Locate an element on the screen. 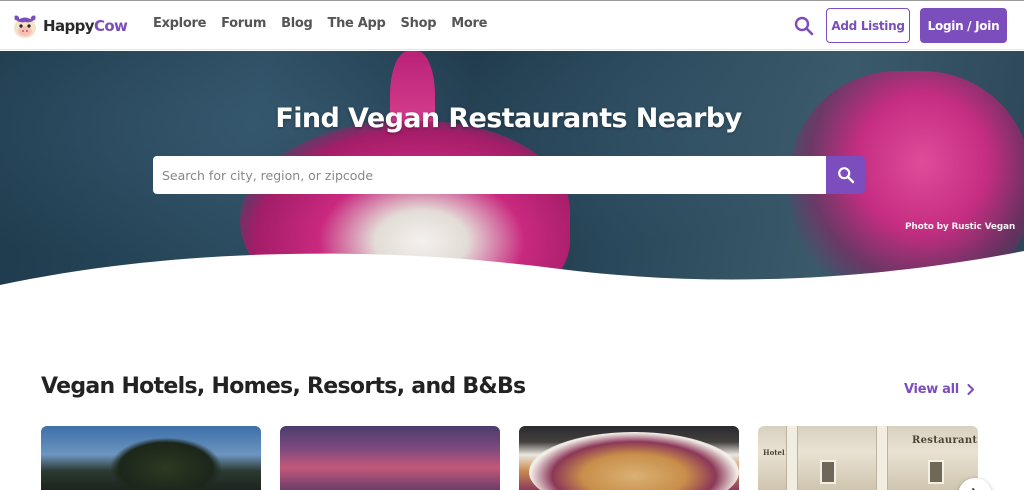 This screenshot has height=490, width=1024. happycow-logo: HappyCow is located at coordinates (69, 26).